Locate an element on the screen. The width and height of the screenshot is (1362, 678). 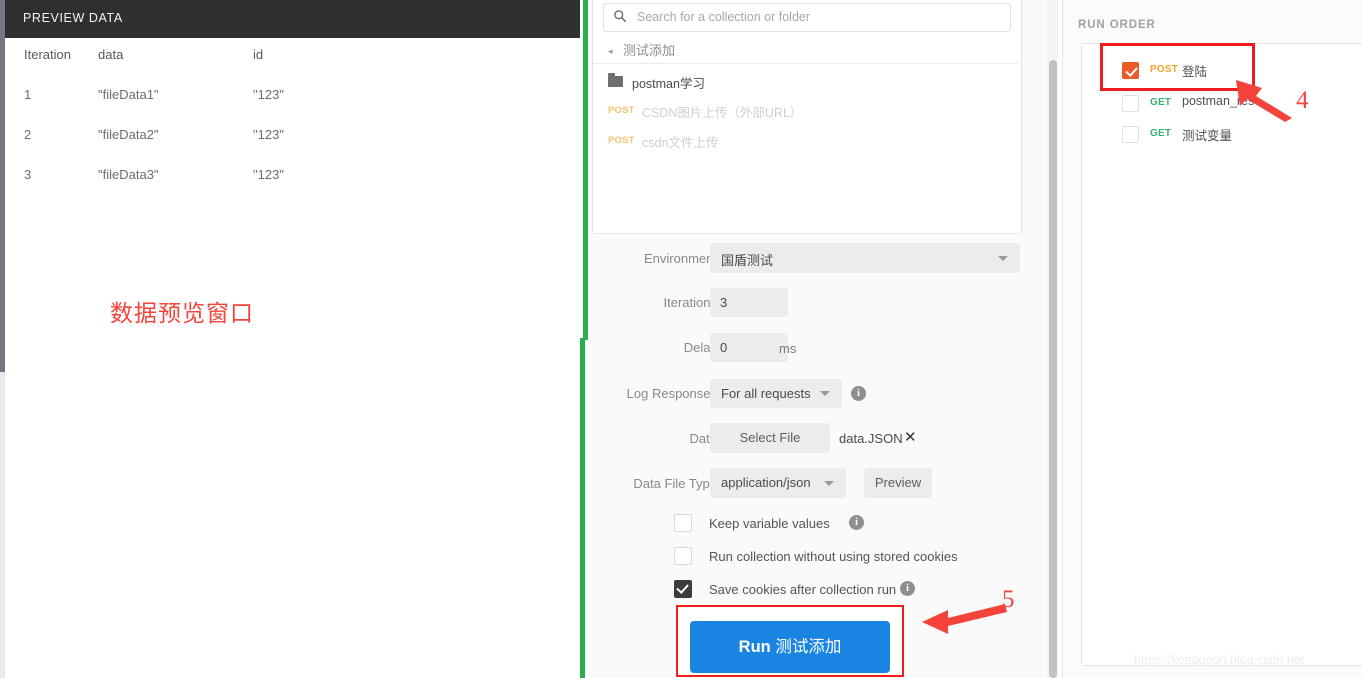
select-file-button: Select File is located at coordinates (770, 438).